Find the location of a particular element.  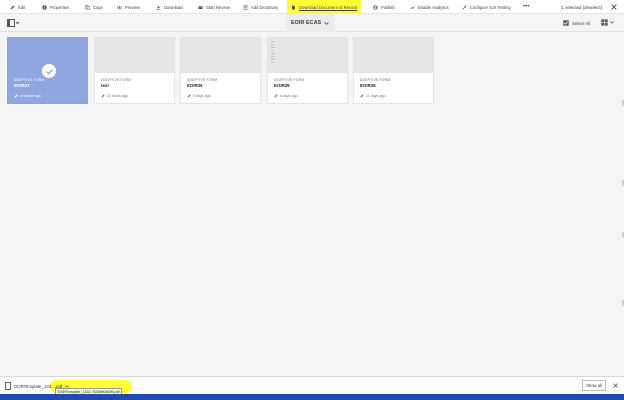

selected-check-icon is located at coordinates (49, 71).